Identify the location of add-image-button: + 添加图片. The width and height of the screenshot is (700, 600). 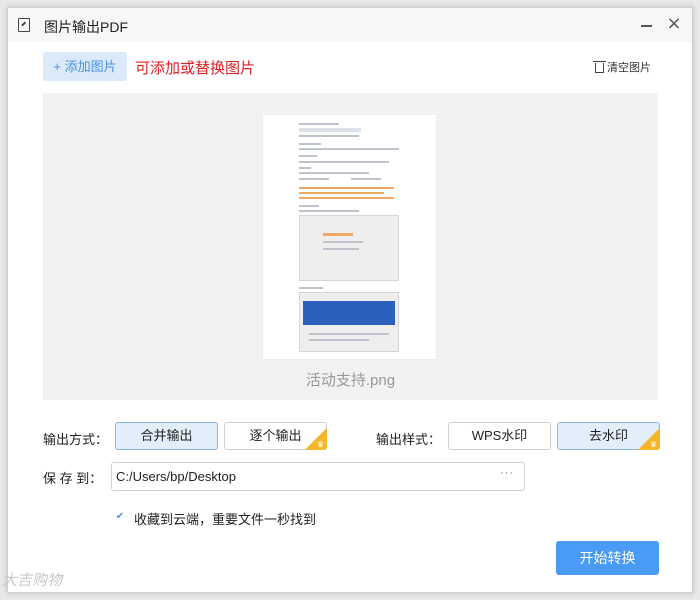
(85, 66).